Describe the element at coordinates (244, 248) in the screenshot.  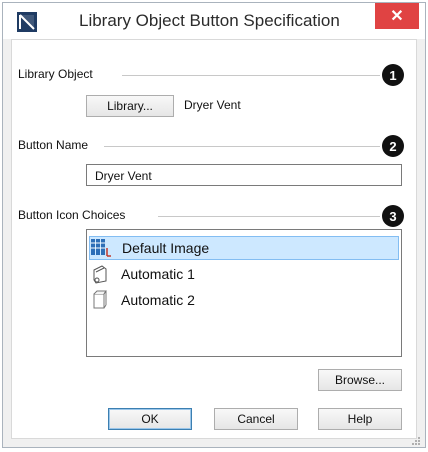
I see `list-item-default-image: Default Image` at that location.